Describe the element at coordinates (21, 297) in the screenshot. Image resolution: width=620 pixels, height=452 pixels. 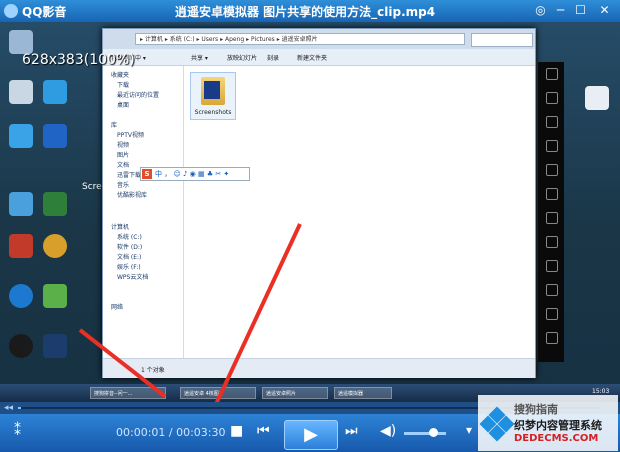
I see `sogou-icon` at that location.